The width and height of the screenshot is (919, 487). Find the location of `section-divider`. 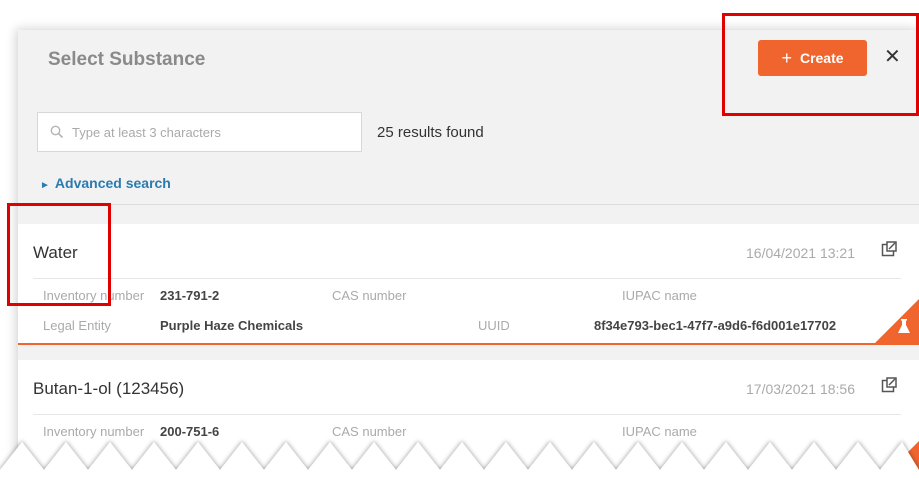

section-divider is located at coordinates (468, 204).